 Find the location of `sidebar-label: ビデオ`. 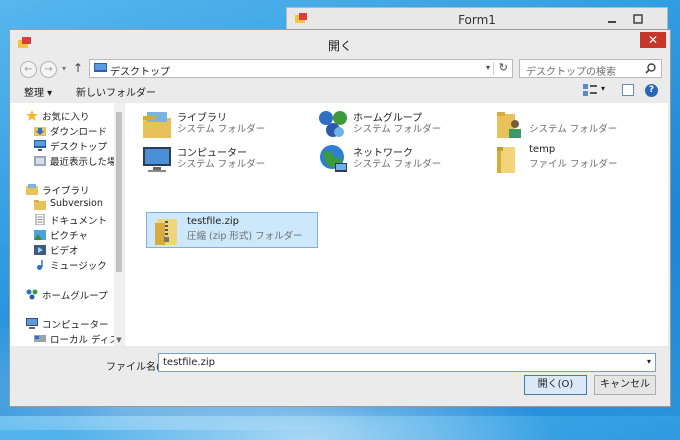

sidebar-label: ビデオ is located at coordinates (64, 251).